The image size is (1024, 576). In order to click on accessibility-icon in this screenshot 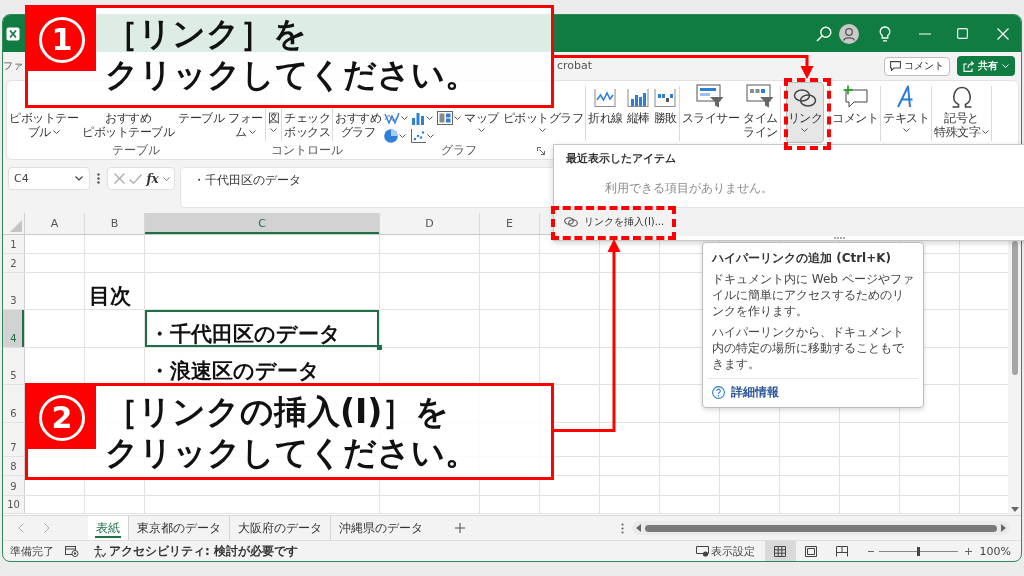, I will do `click(99, 551)`.